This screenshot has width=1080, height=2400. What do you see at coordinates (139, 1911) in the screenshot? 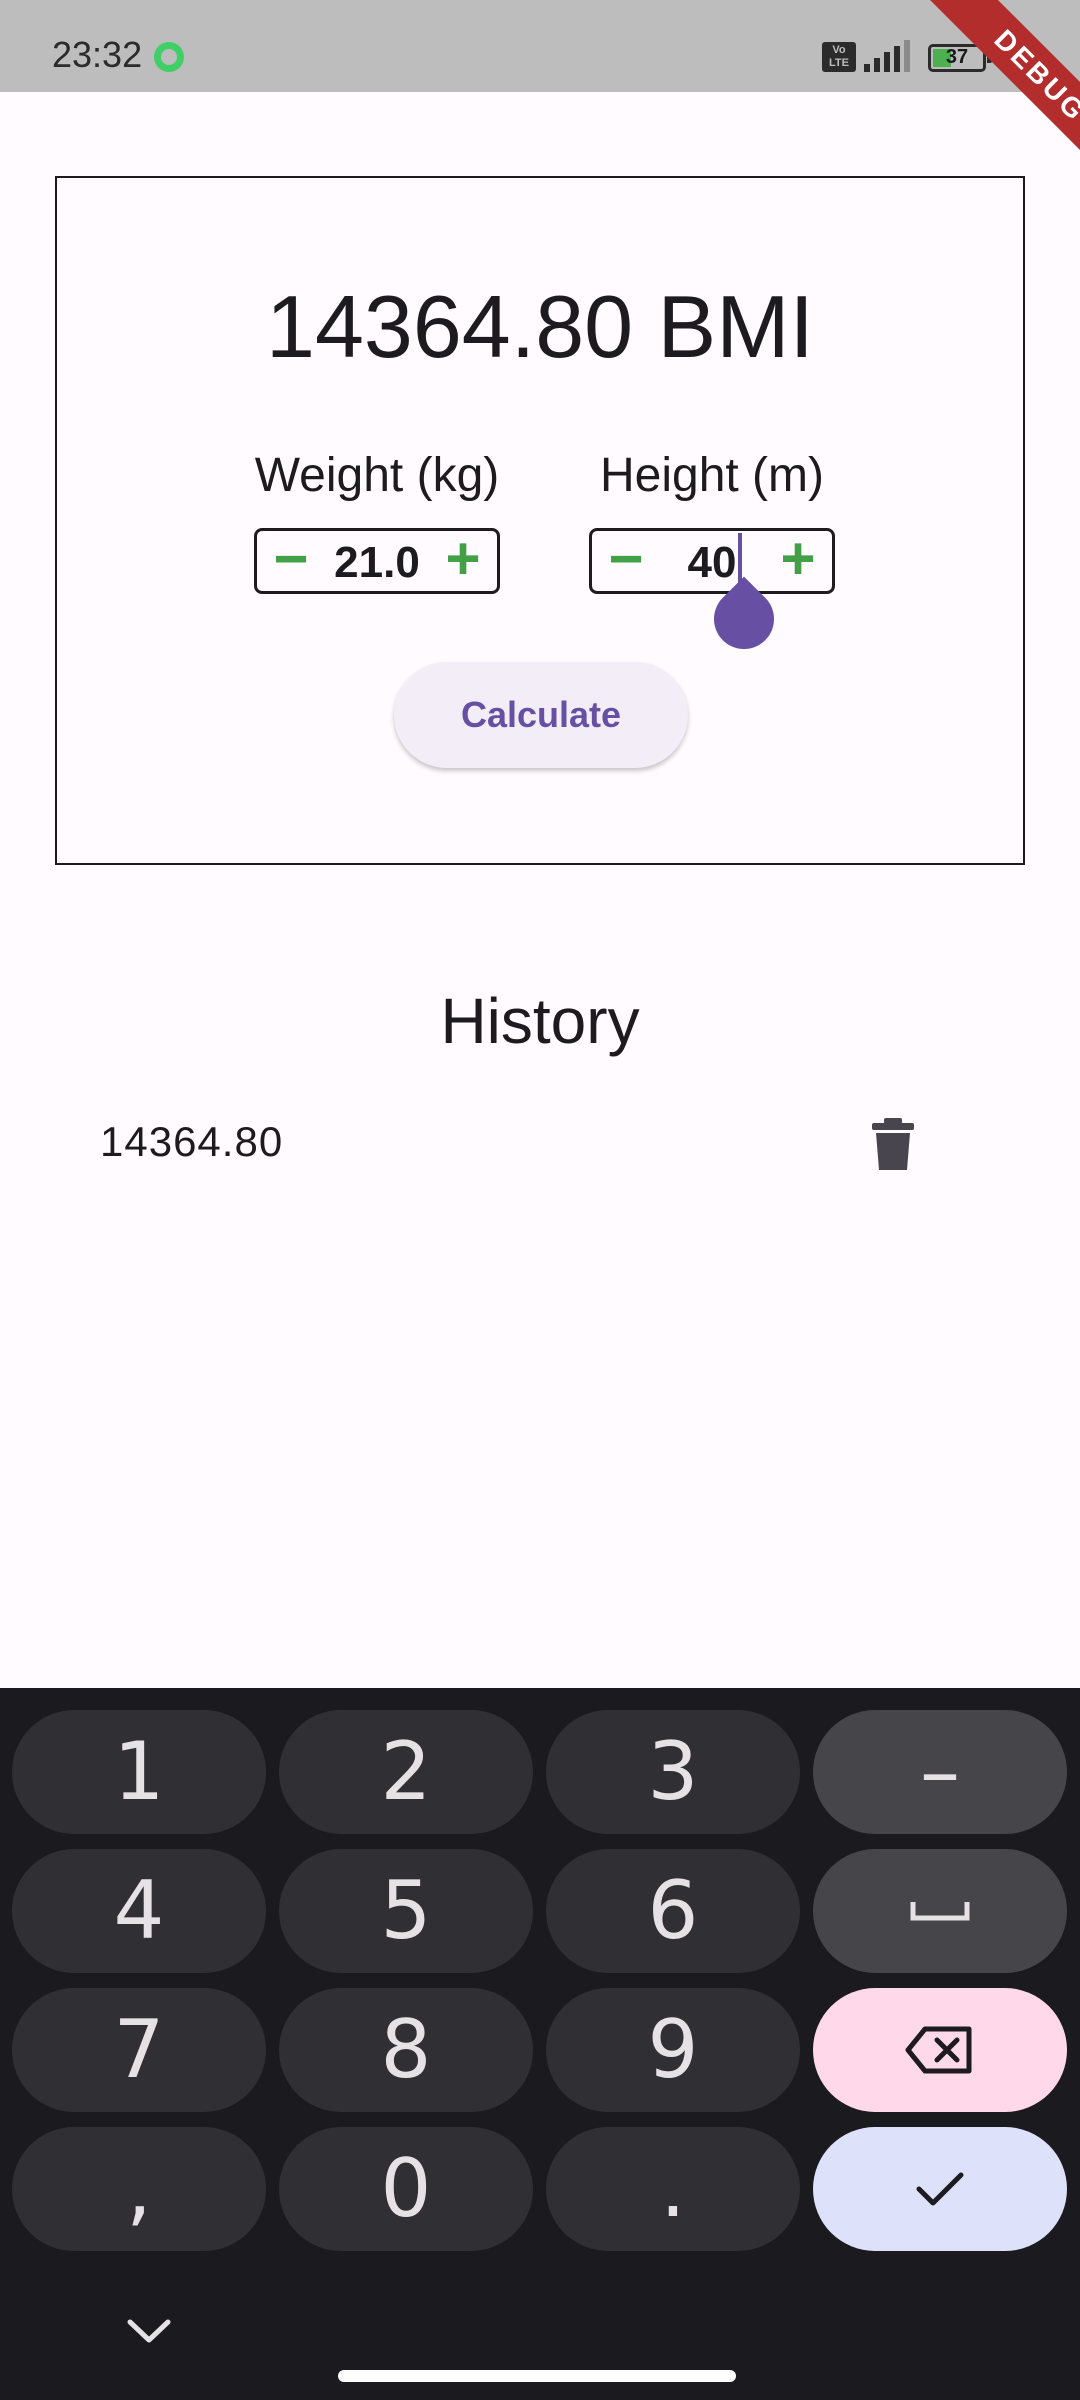
I see `key-4: 4` at bounding box center [139, 1911].